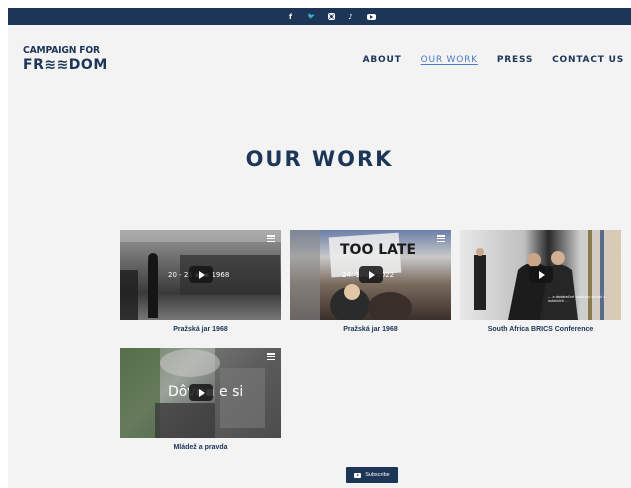 This screenshot has width=631, height=488. Describe the element at coordinates (291, 17) in the screenshot. I see `facebook-icon: f` at that location.